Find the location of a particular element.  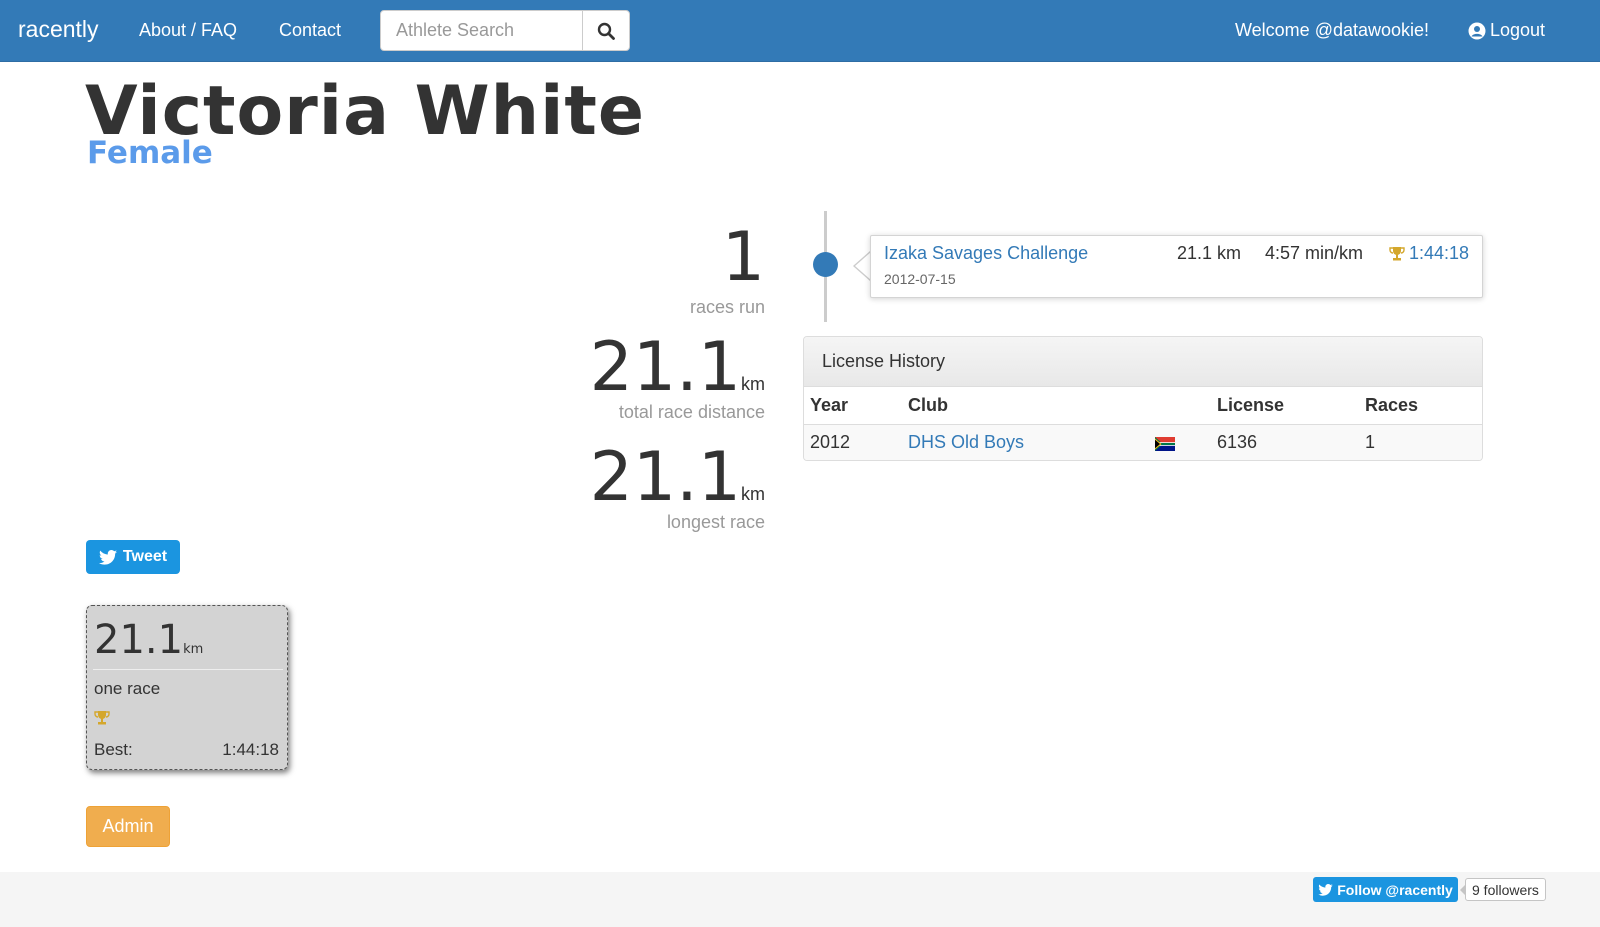

stat-total-distance: 21.1km total race distance is located at coordinates (677, 378).